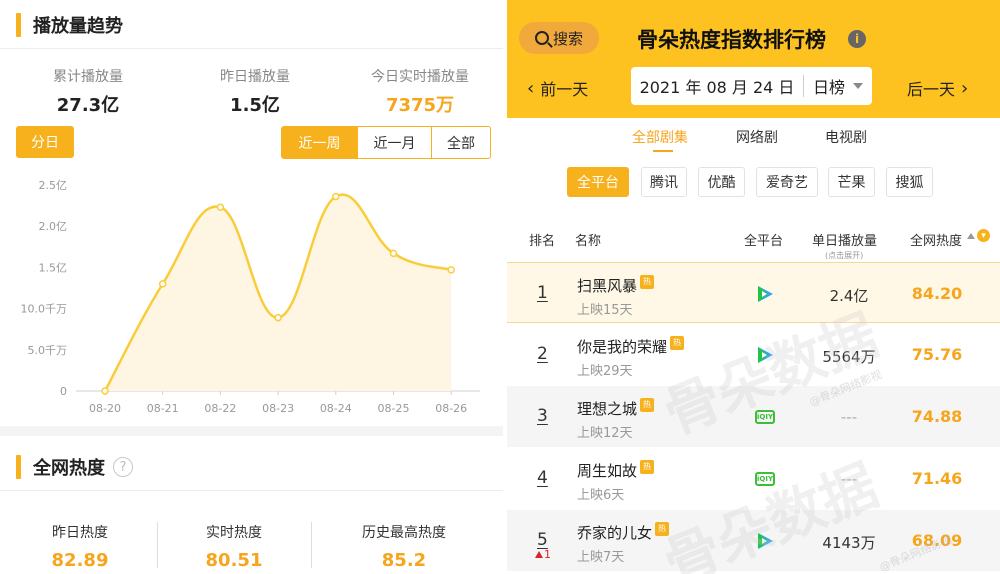  What do you see at coordinates (80, 546) in the screenshot?
I see `yesterday-heat-stat: 昨日热度 82.89` at bounding box center [80, 546].